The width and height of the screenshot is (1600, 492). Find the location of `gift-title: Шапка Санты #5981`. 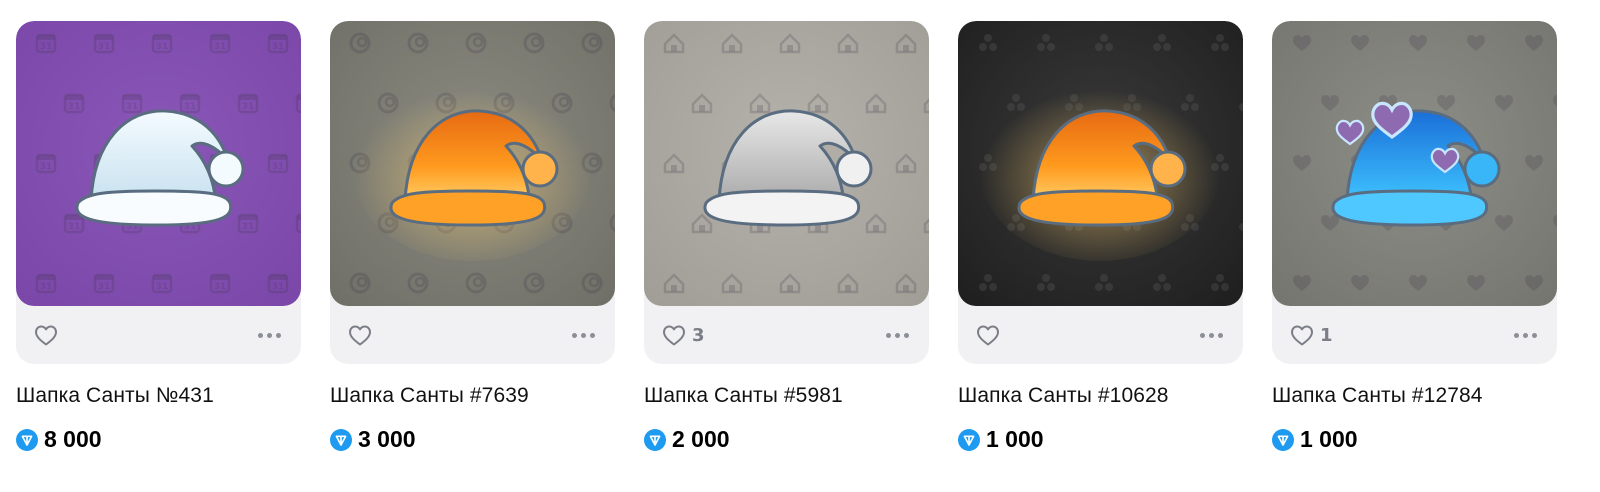

gift-title: Шапка Санты #5981 is located at coordinates (743, 395).